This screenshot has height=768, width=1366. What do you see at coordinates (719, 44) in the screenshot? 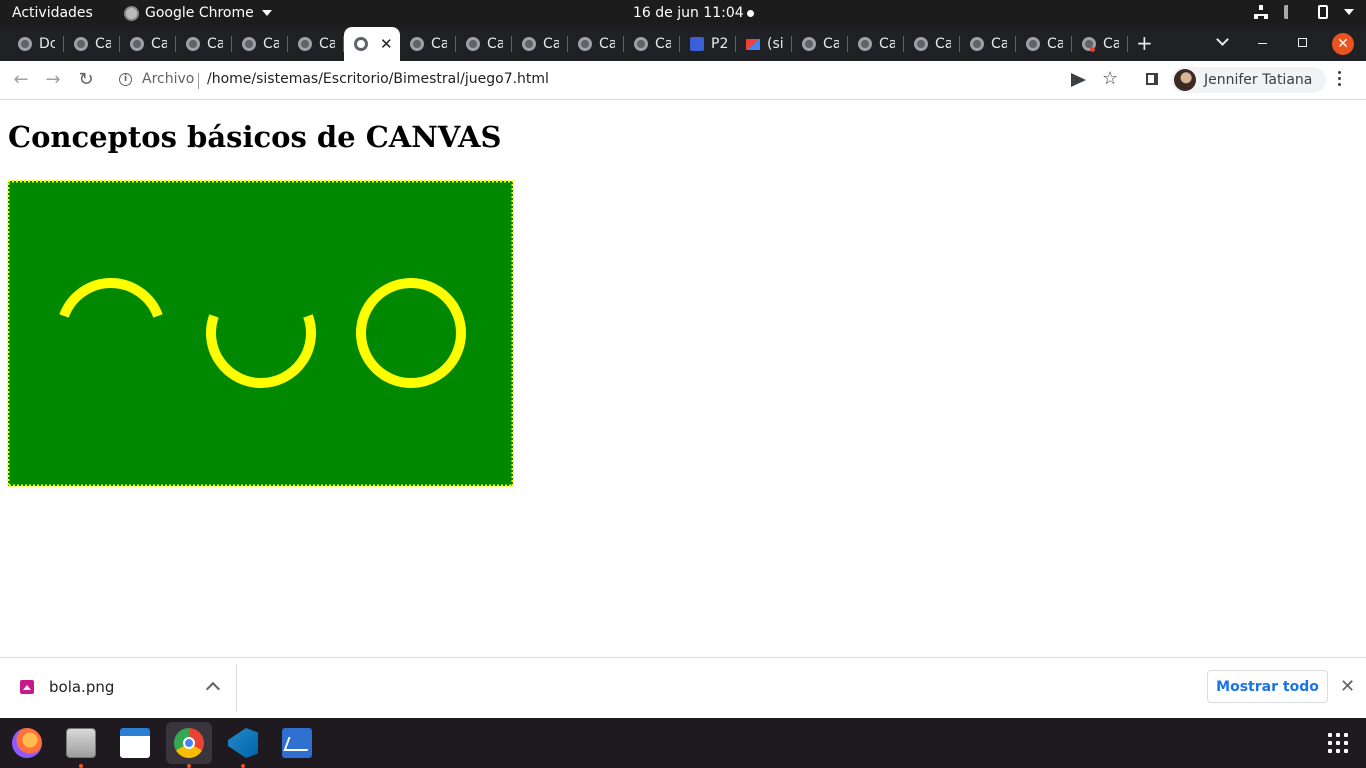
I see `tab-label: P2` at bounding box center [719, 44].